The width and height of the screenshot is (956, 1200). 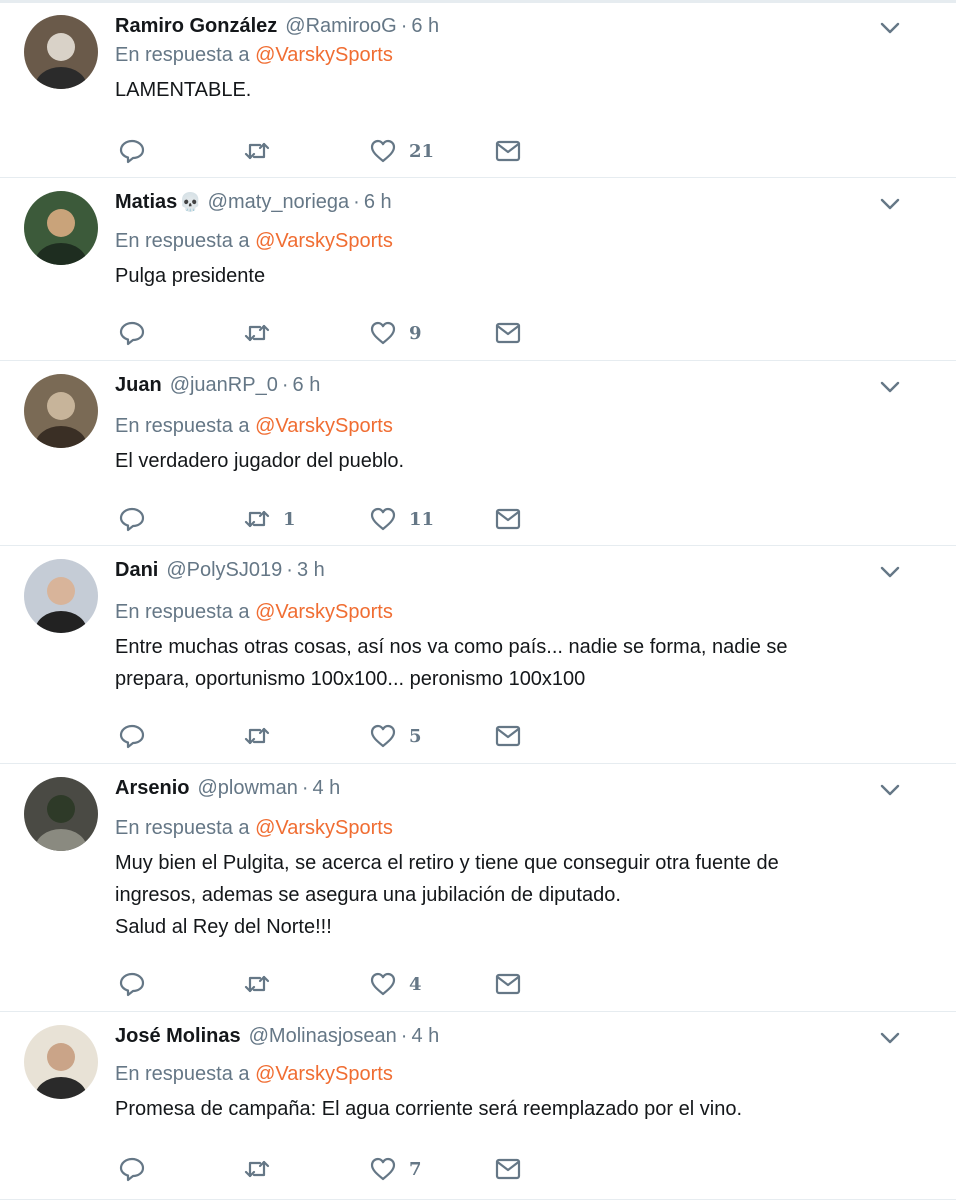 I want to click on tweet-text-line: Salud al Rey del Norte!!!, so click(x=223, y=927).